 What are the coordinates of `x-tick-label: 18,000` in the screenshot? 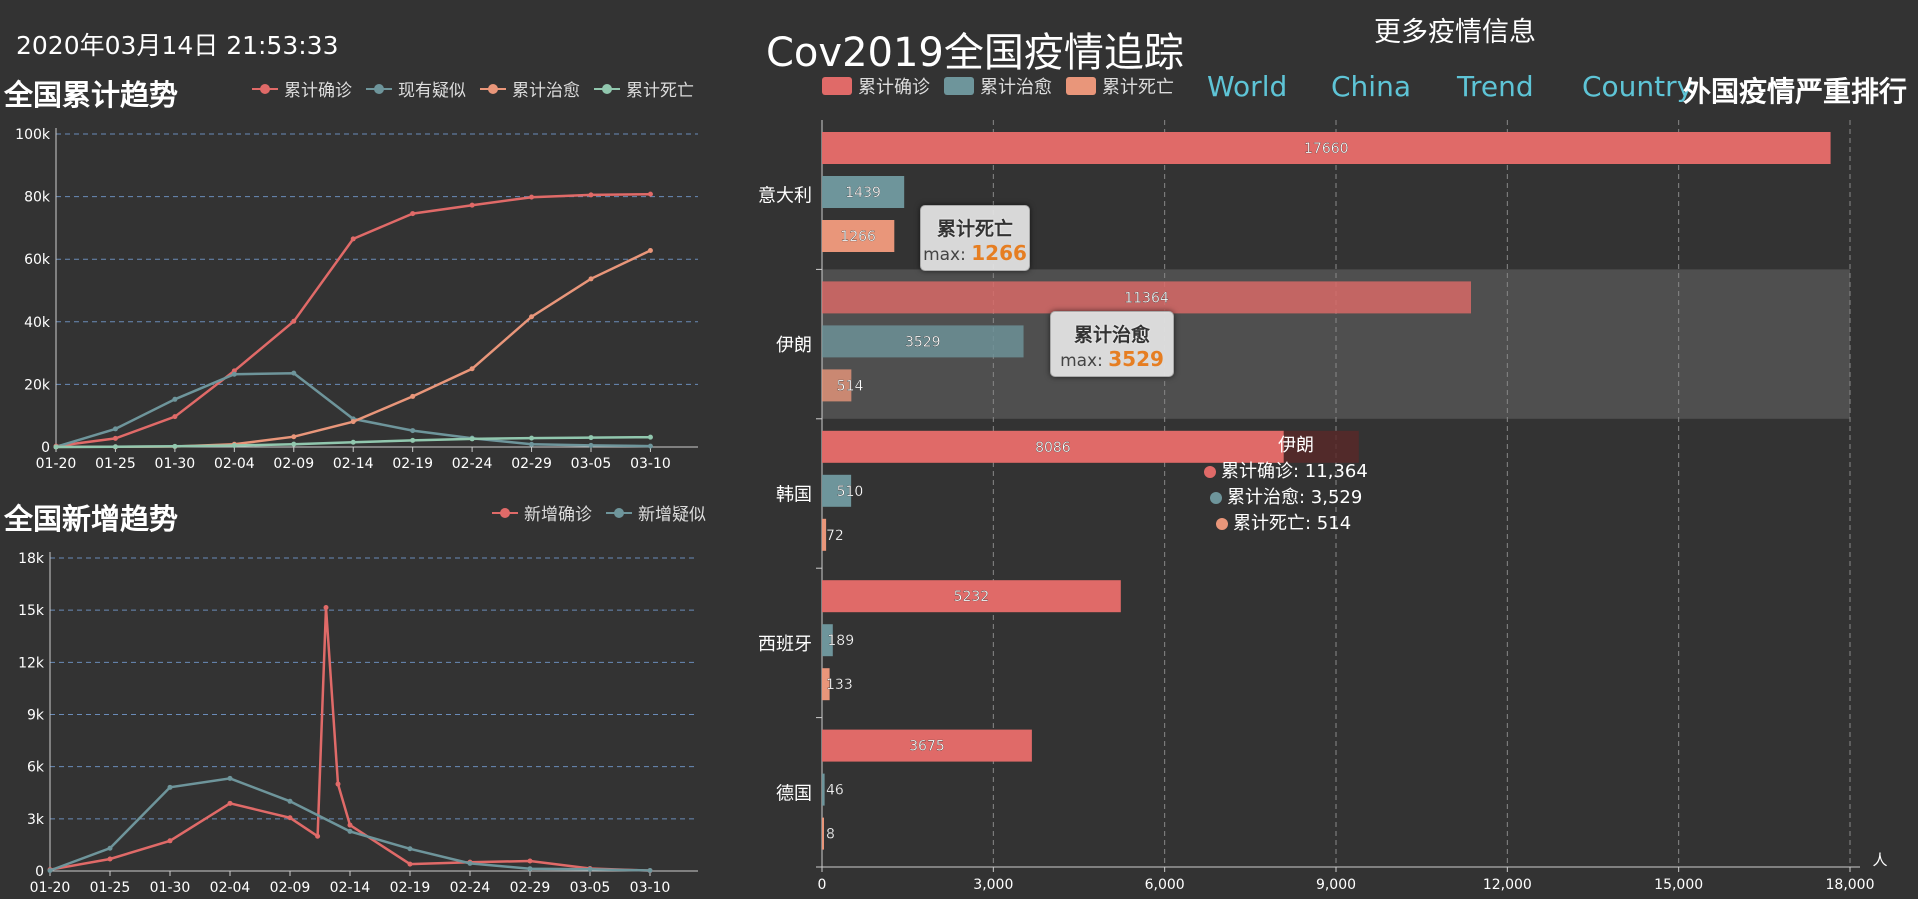 It's located at (1850, 885).